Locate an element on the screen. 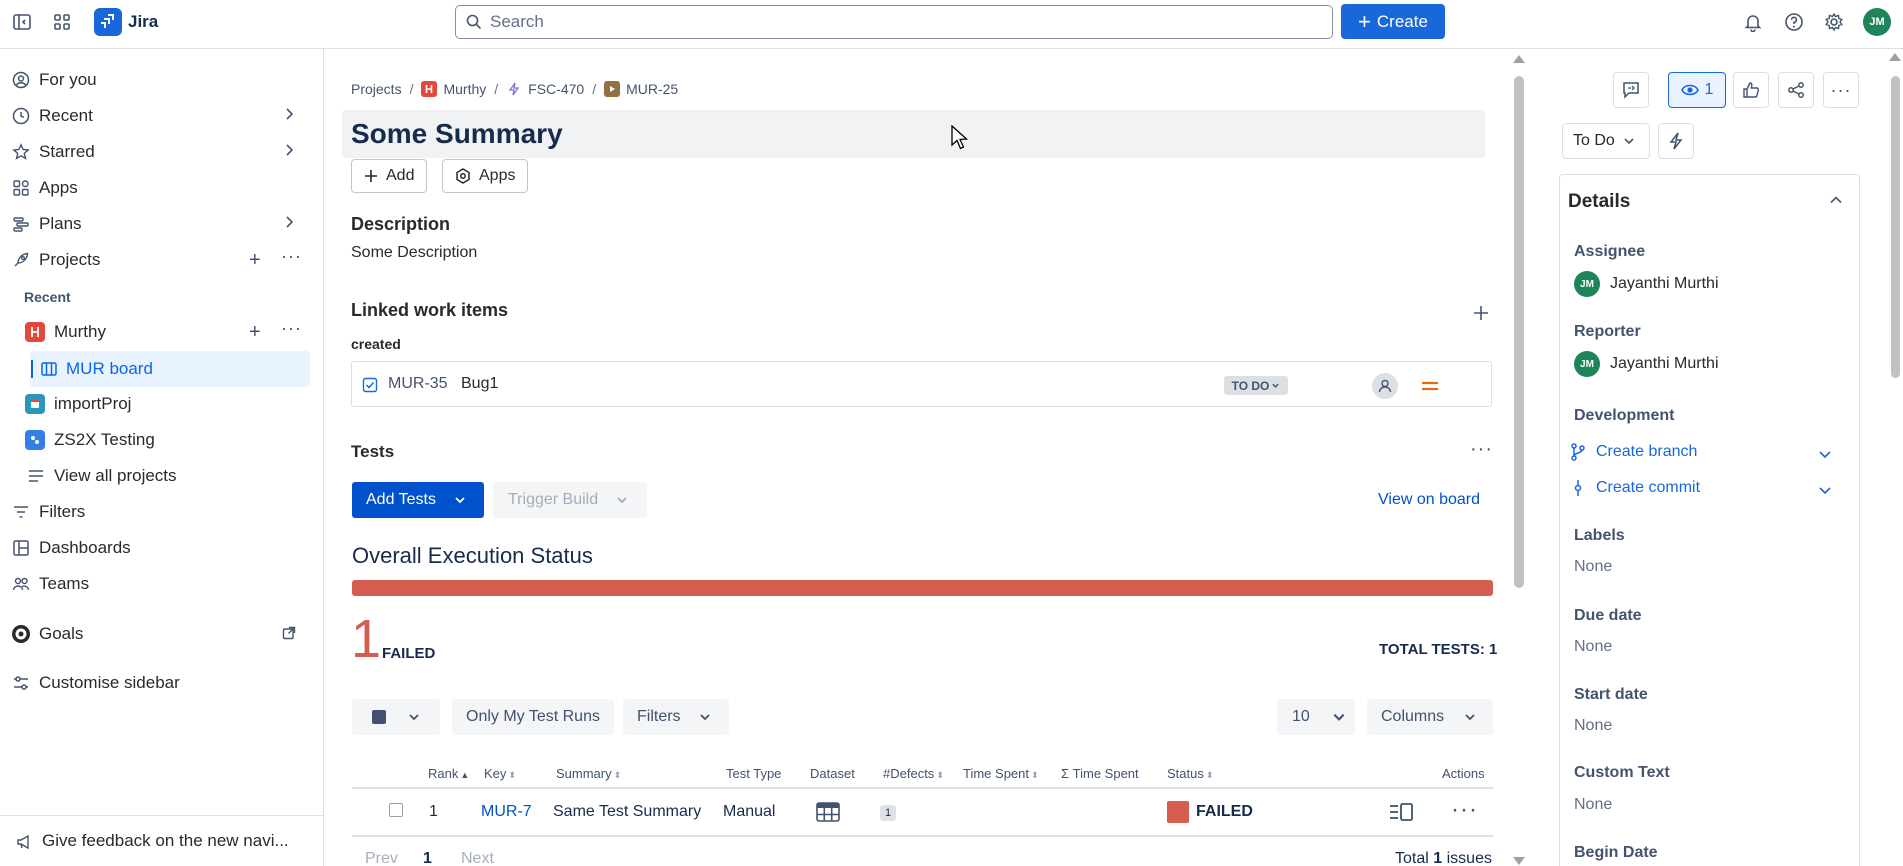 Image resolution: width=1903 pixels, height=866 pixels. pagination-prev: Prev is located at coordinates (381, 858).